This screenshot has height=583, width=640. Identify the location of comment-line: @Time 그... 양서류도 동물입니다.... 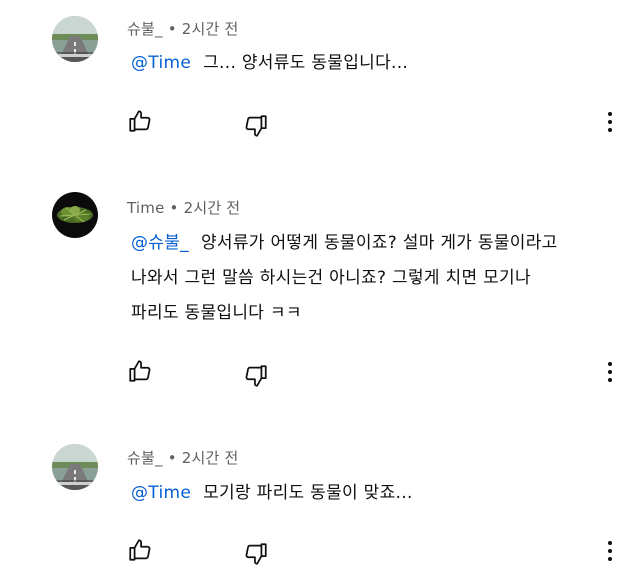
(269, 63).